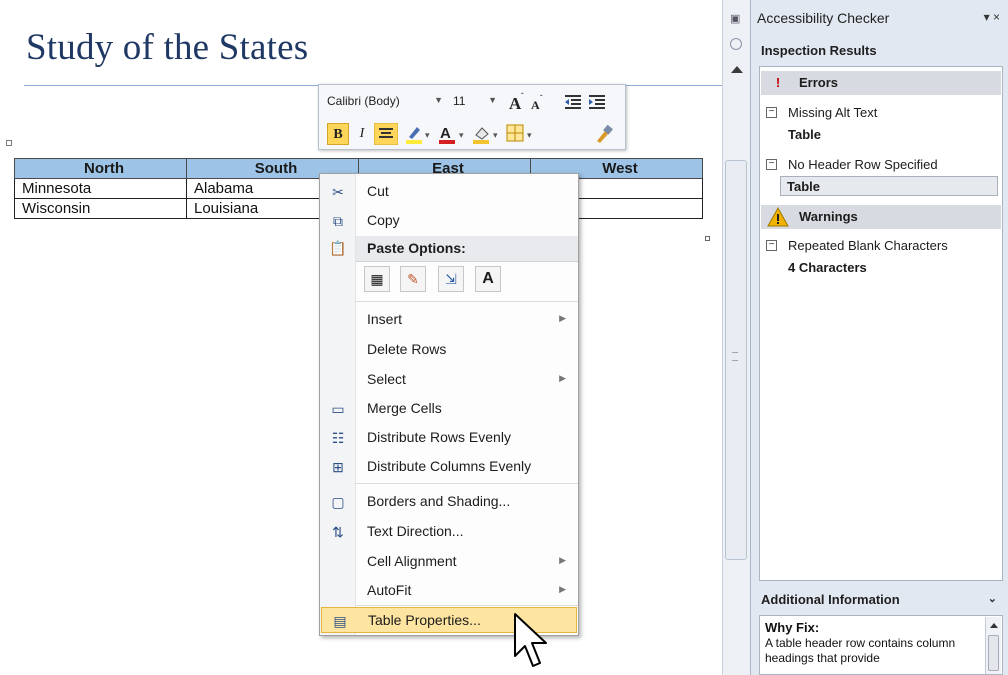 The image size is (1008, 675). I want to click on menu-item-label: Merge Cells, so click(404, 408).